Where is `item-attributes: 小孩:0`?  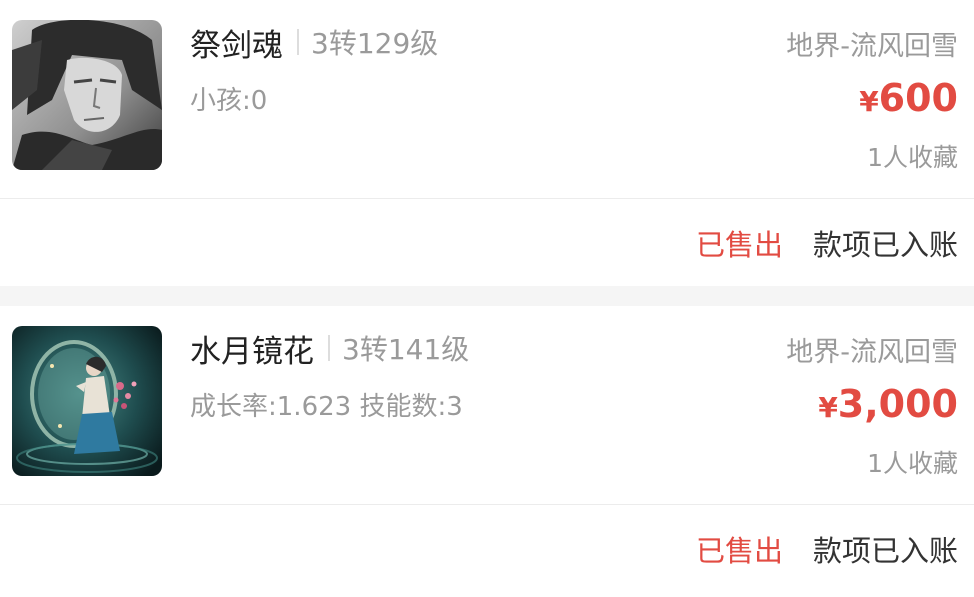 item-attributes: 小孩:0 is located at coordinates (229, 101).